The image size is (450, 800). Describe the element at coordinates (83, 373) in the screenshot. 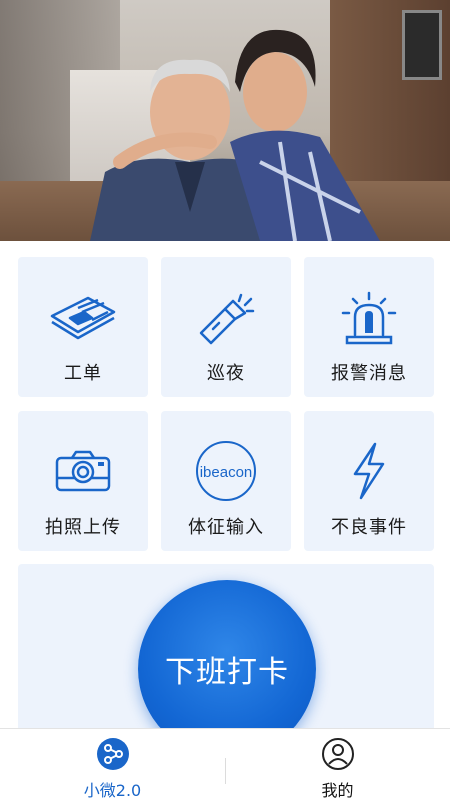

I see `tile-label: 工单` at that location.